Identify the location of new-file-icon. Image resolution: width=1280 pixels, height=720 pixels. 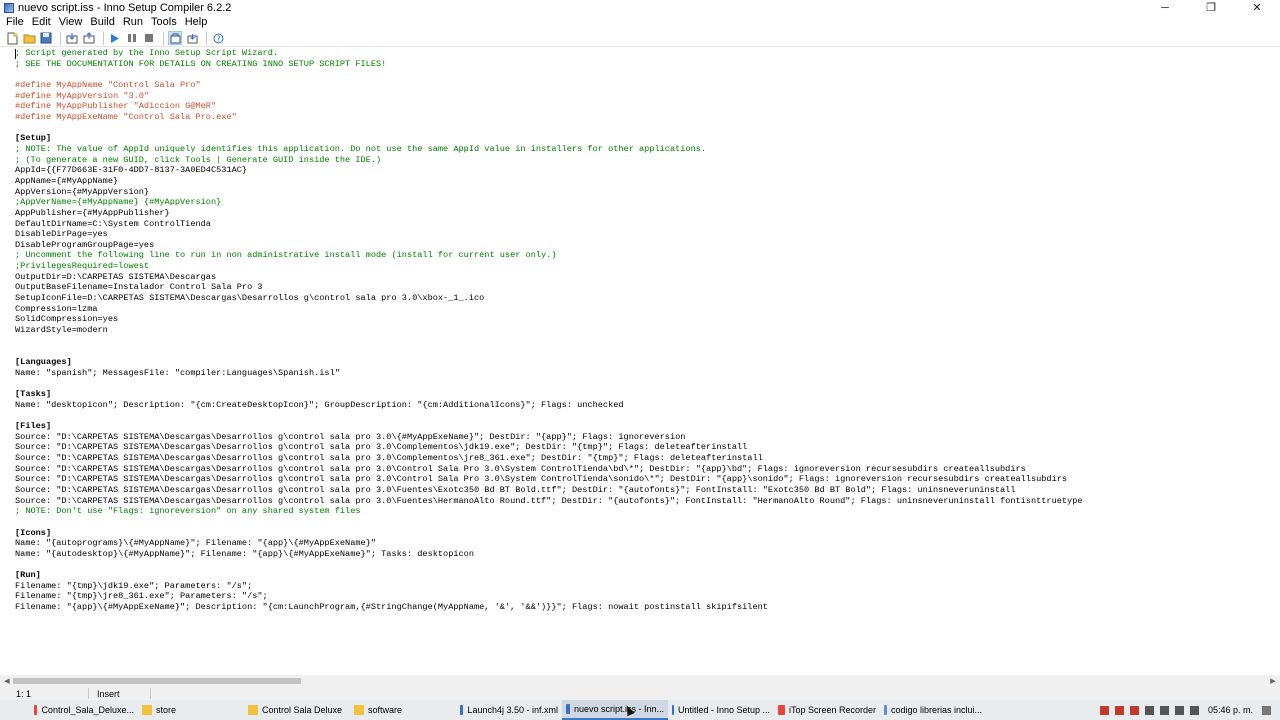
(12, 38).